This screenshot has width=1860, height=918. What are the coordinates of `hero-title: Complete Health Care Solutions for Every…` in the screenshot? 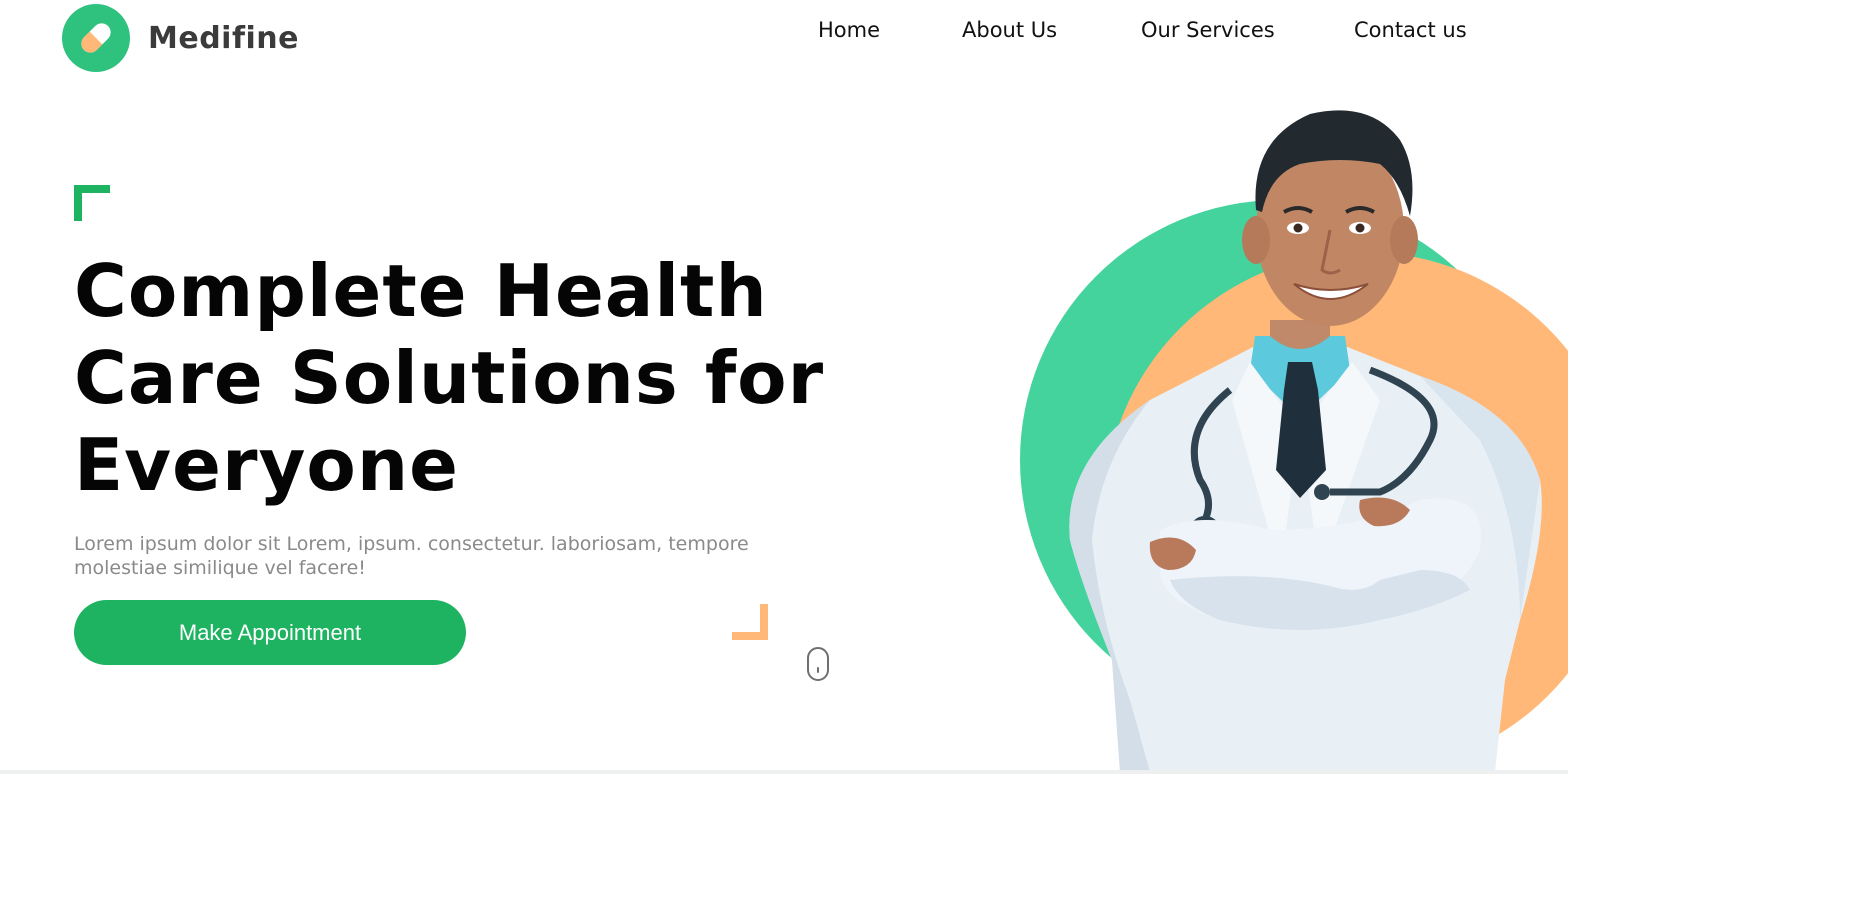 It's located at (449, 378).